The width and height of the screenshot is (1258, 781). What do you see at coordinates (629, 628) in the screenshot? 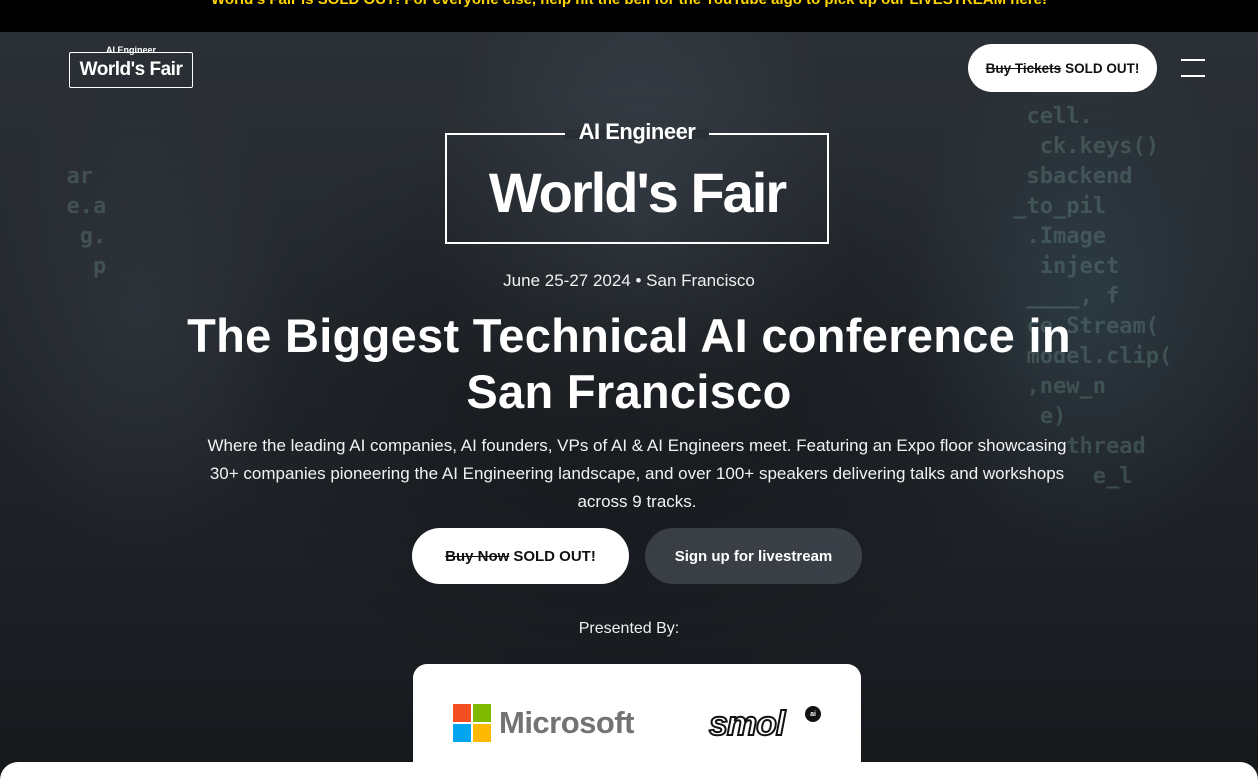
I see `presented-by-label: Presented By:` at bounding box center [629, 628].